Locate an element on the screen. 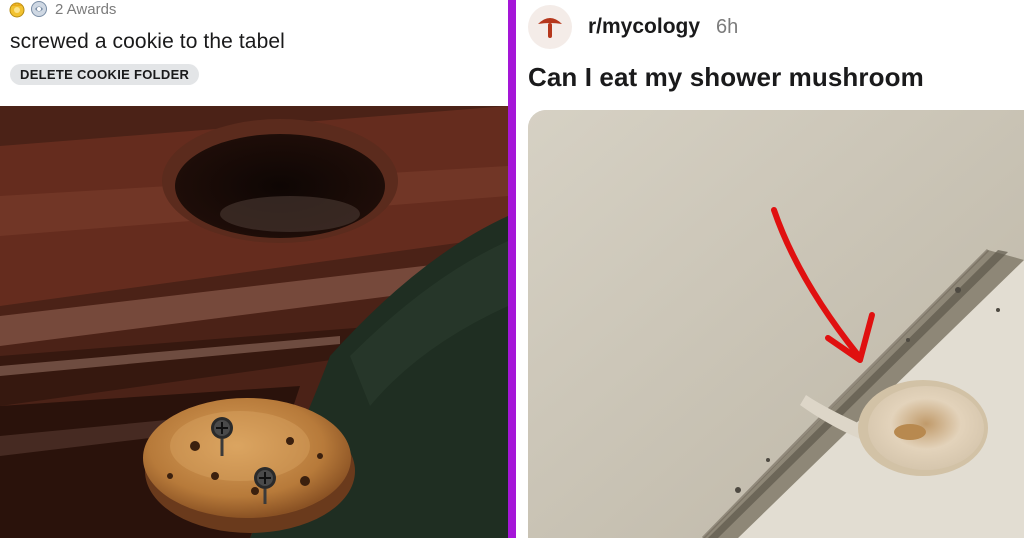 Image resolution: width=1024 pixels, height=538 pixels. awards-count: 2 Awards is located at coordinates (86, 9).